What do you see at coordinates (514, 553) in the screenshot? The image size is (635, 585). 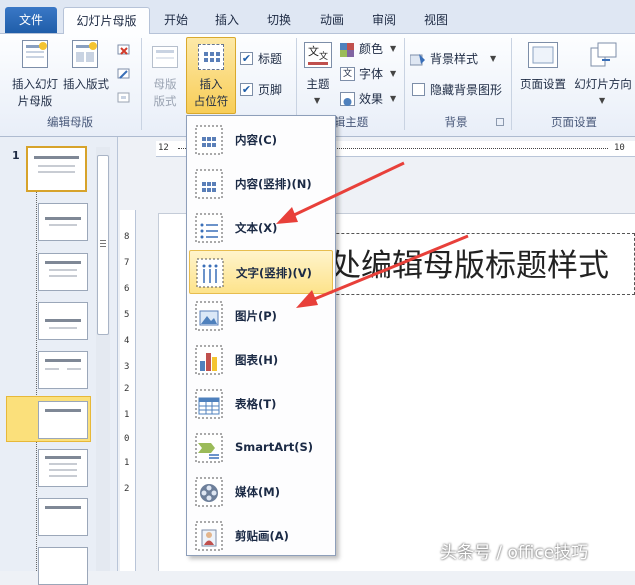 I see `watermark-text: 头条号 / office技巧` at bounding box center [514, 553].